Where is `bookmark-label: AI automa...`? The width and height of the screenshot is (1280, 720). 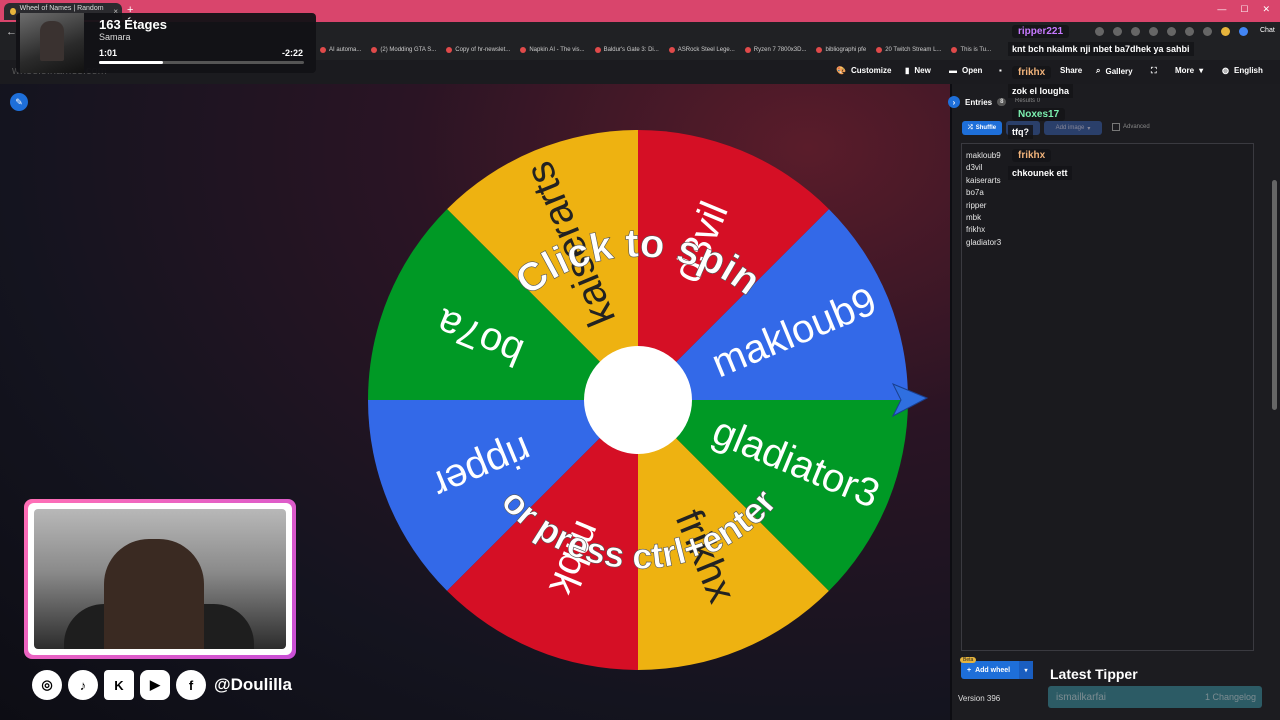
bookmark-label: AI automa... is located at coordinates (345, 50).